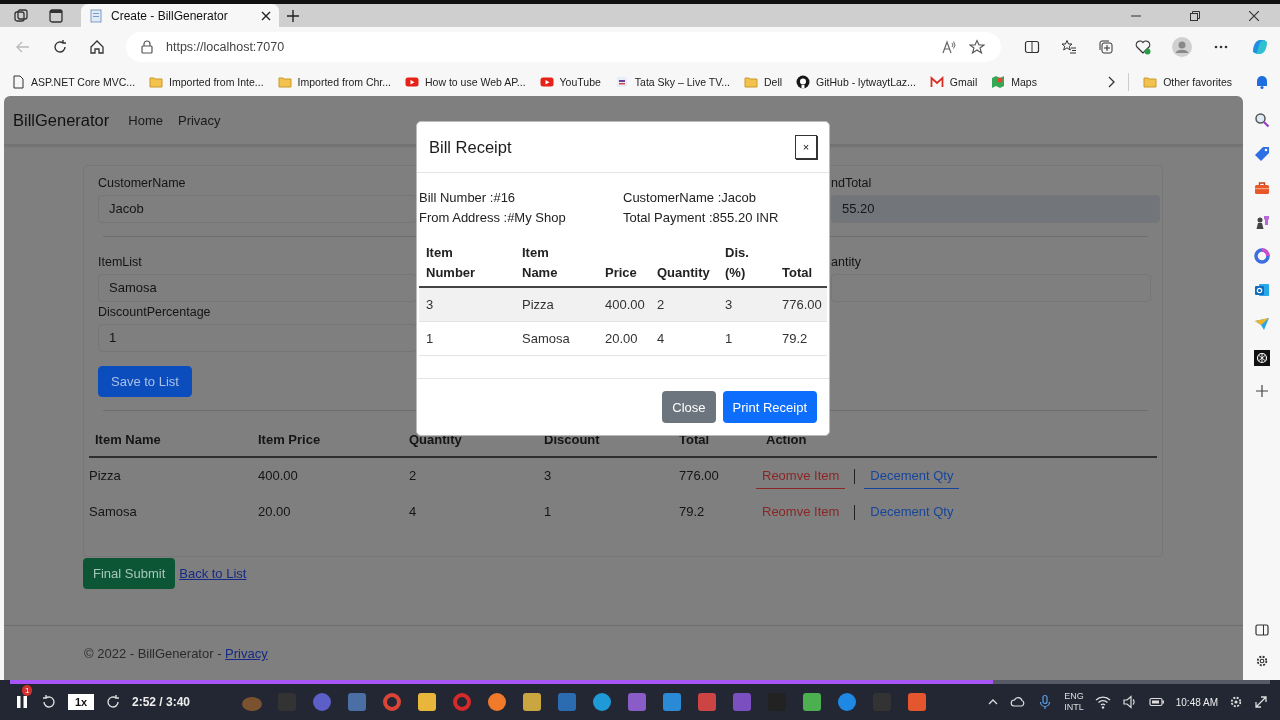 This screenshot has width=1280, height=720. What do you see at coordinates (145, 381) in the screenshot?
I see `save-to-list-button: Save to List` at bounding box center [145, 381].